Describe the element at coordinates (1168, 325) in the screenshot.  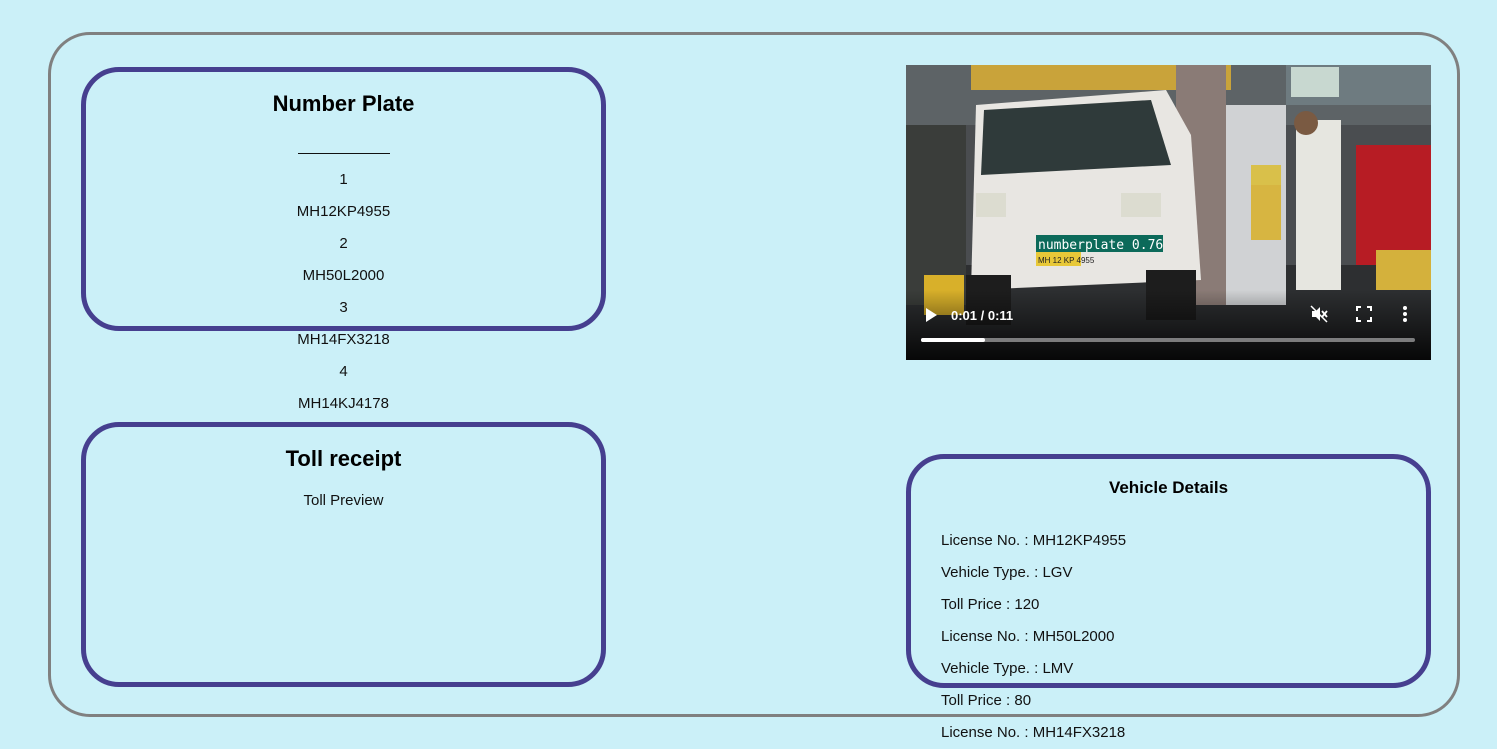
I see `video-controls` at that location.